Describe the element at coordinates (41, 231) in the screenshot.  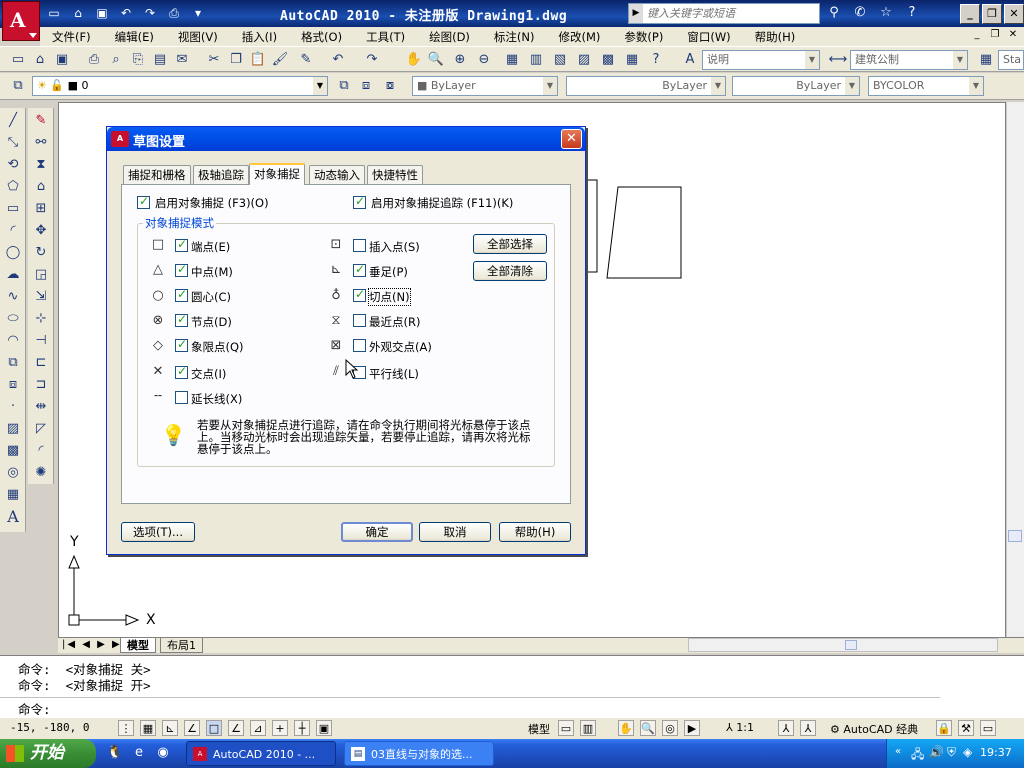
I see `move-icon: ✥` at that location.